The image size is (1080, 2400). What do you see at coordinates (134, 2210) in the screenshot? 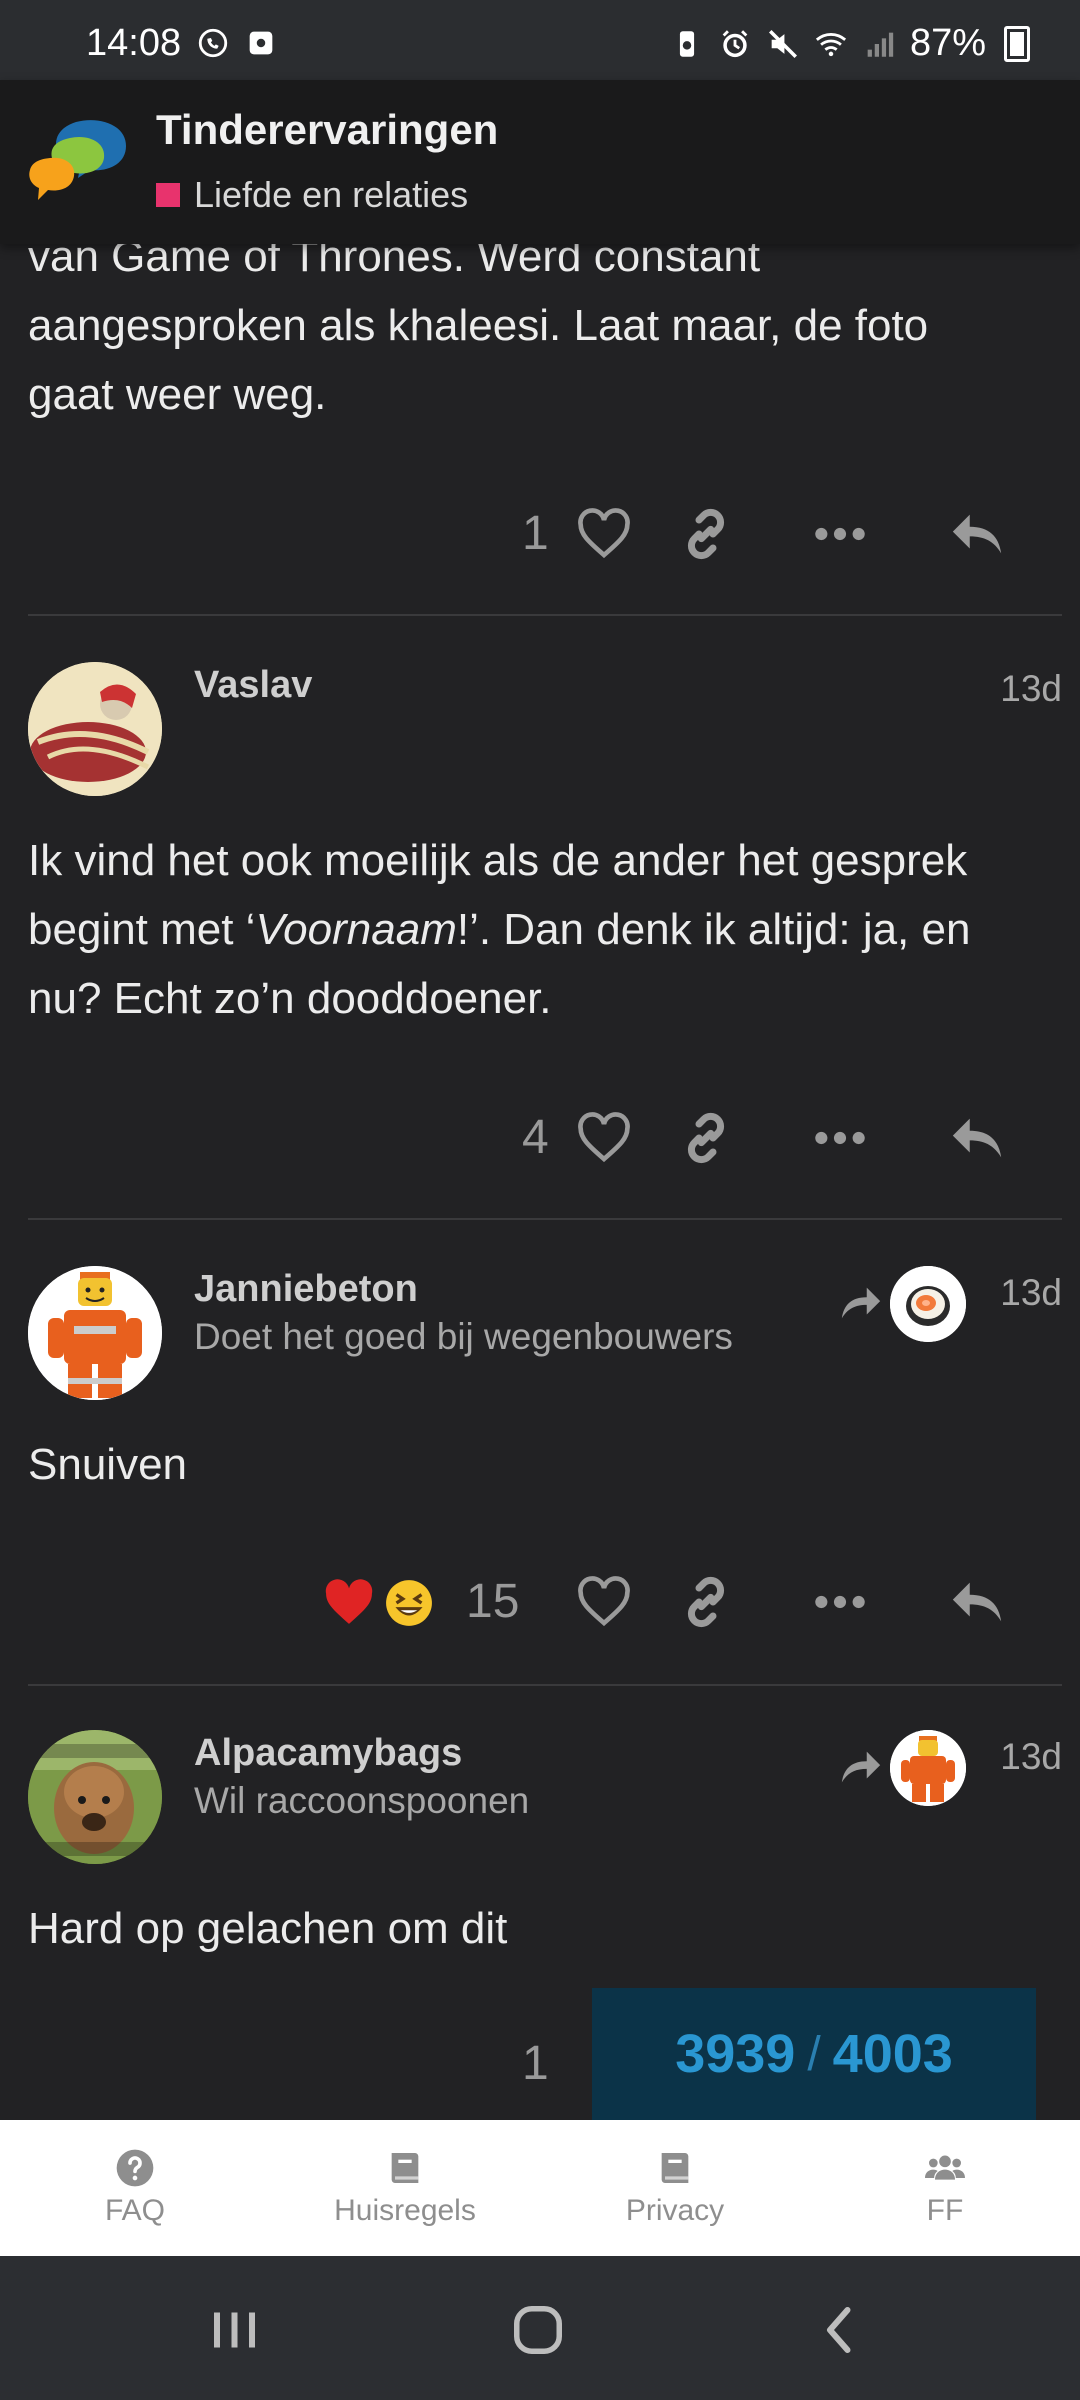
I see `nav-label: FAQ` at bounding box center [134, 2210].